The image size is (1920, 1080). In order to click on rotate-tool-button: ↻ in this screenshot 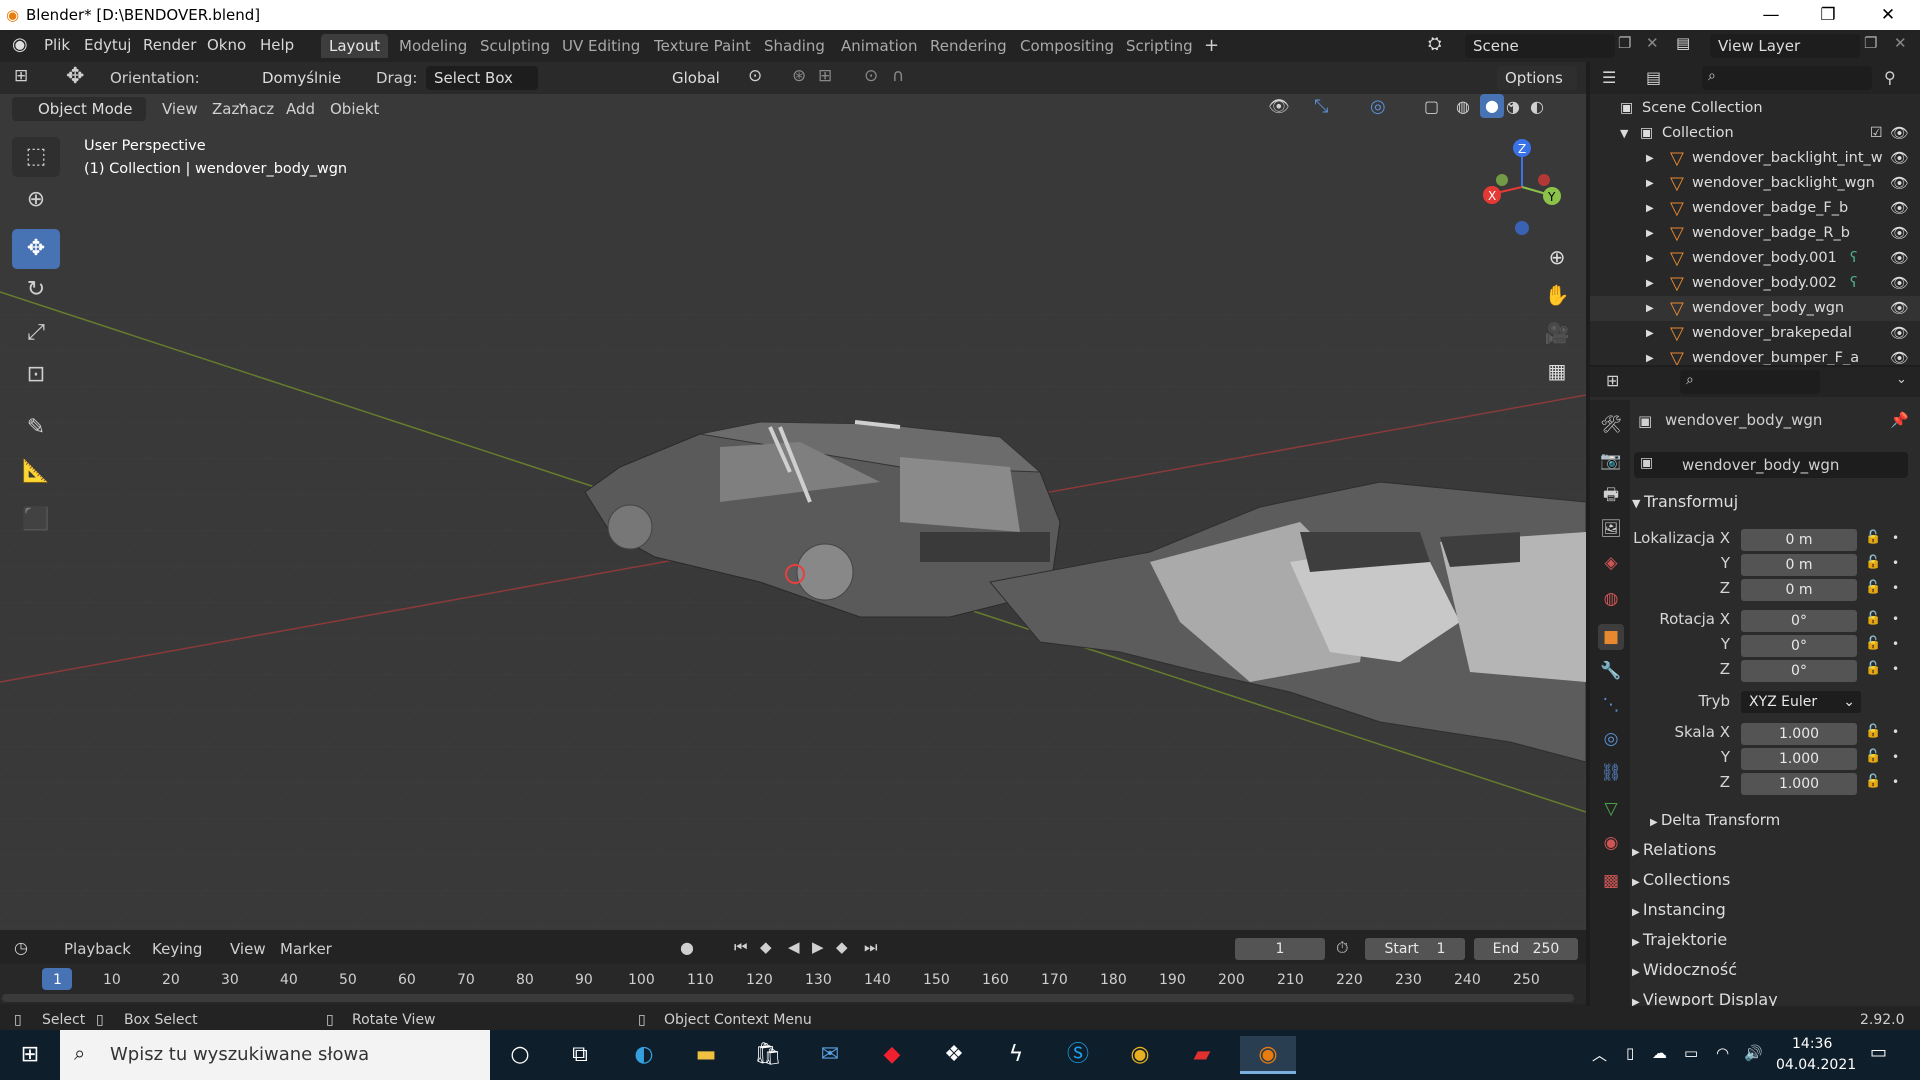, I will do `click(36, 290)`.